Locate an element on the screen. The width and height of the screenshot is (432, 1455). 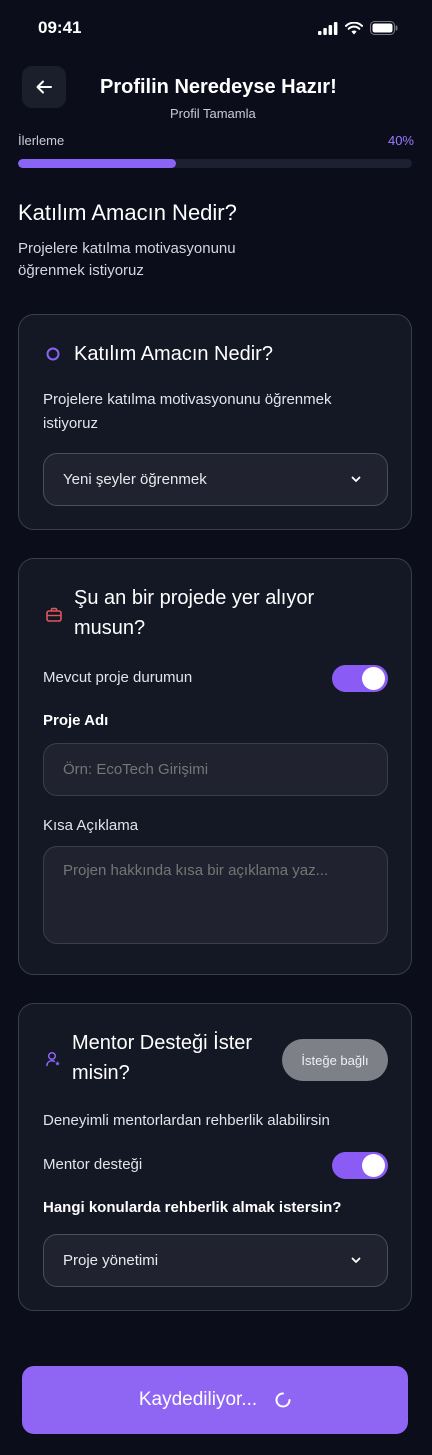
progress-value: 40% is located at coordinates (400, 140).